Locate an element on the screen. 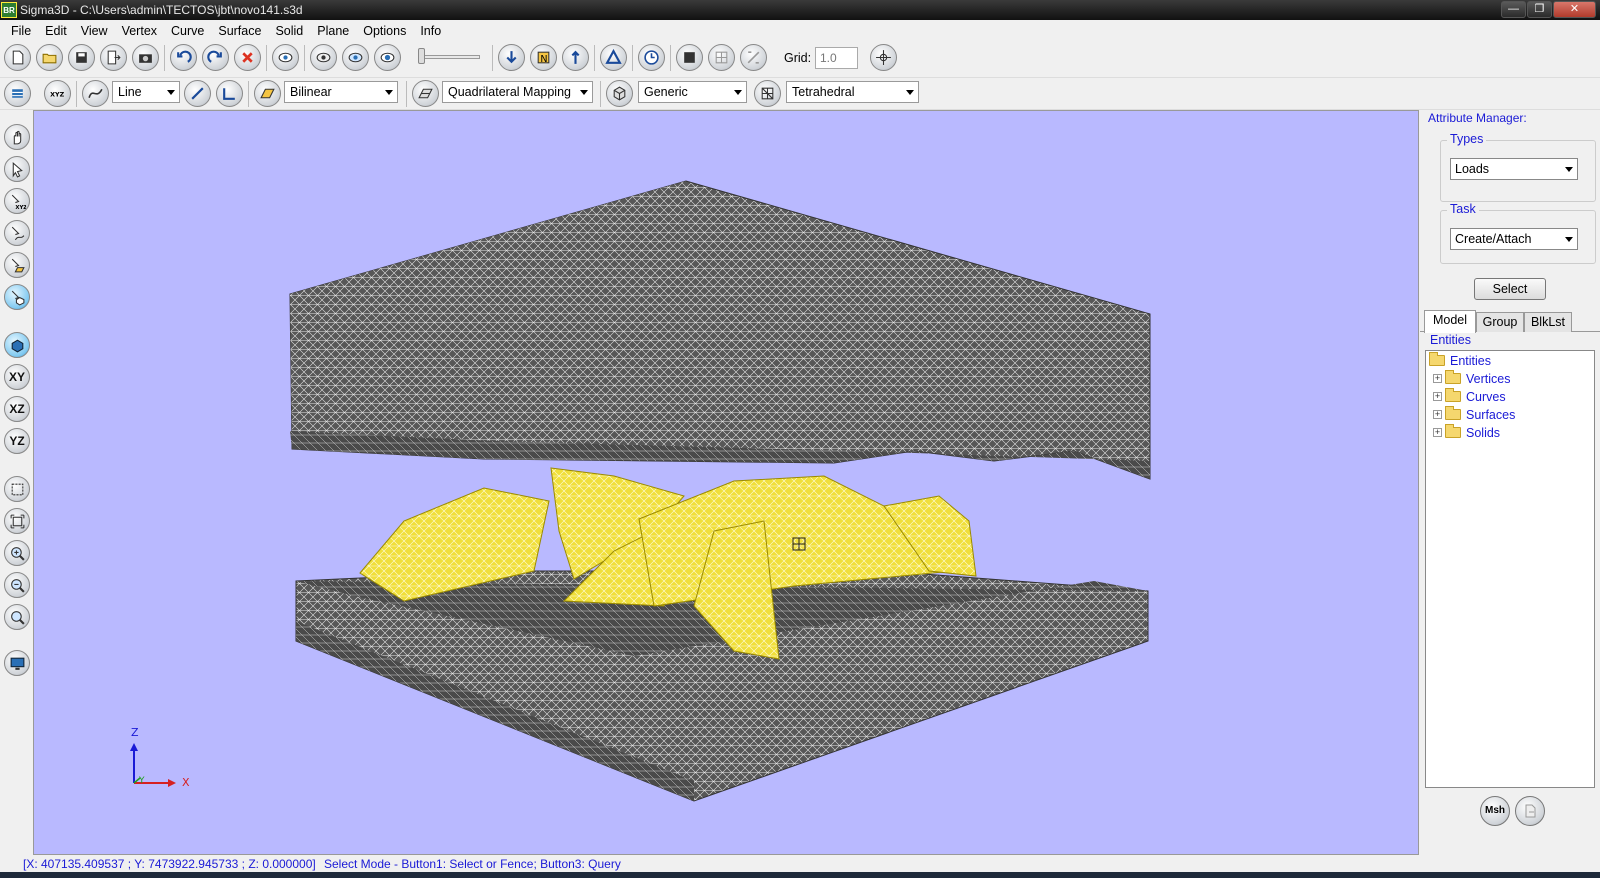 Image resolution: width=1600 pixels, height=878 pixels. pointer-surface-icon is located at coordinates (18, 265).